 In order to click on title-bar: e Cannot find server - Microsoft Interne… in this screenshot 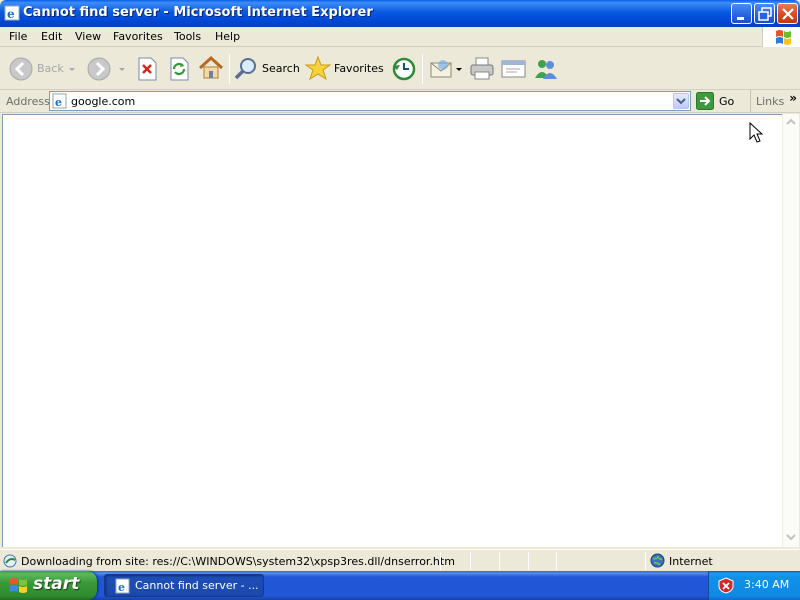, I will do `click(400, 13)`.